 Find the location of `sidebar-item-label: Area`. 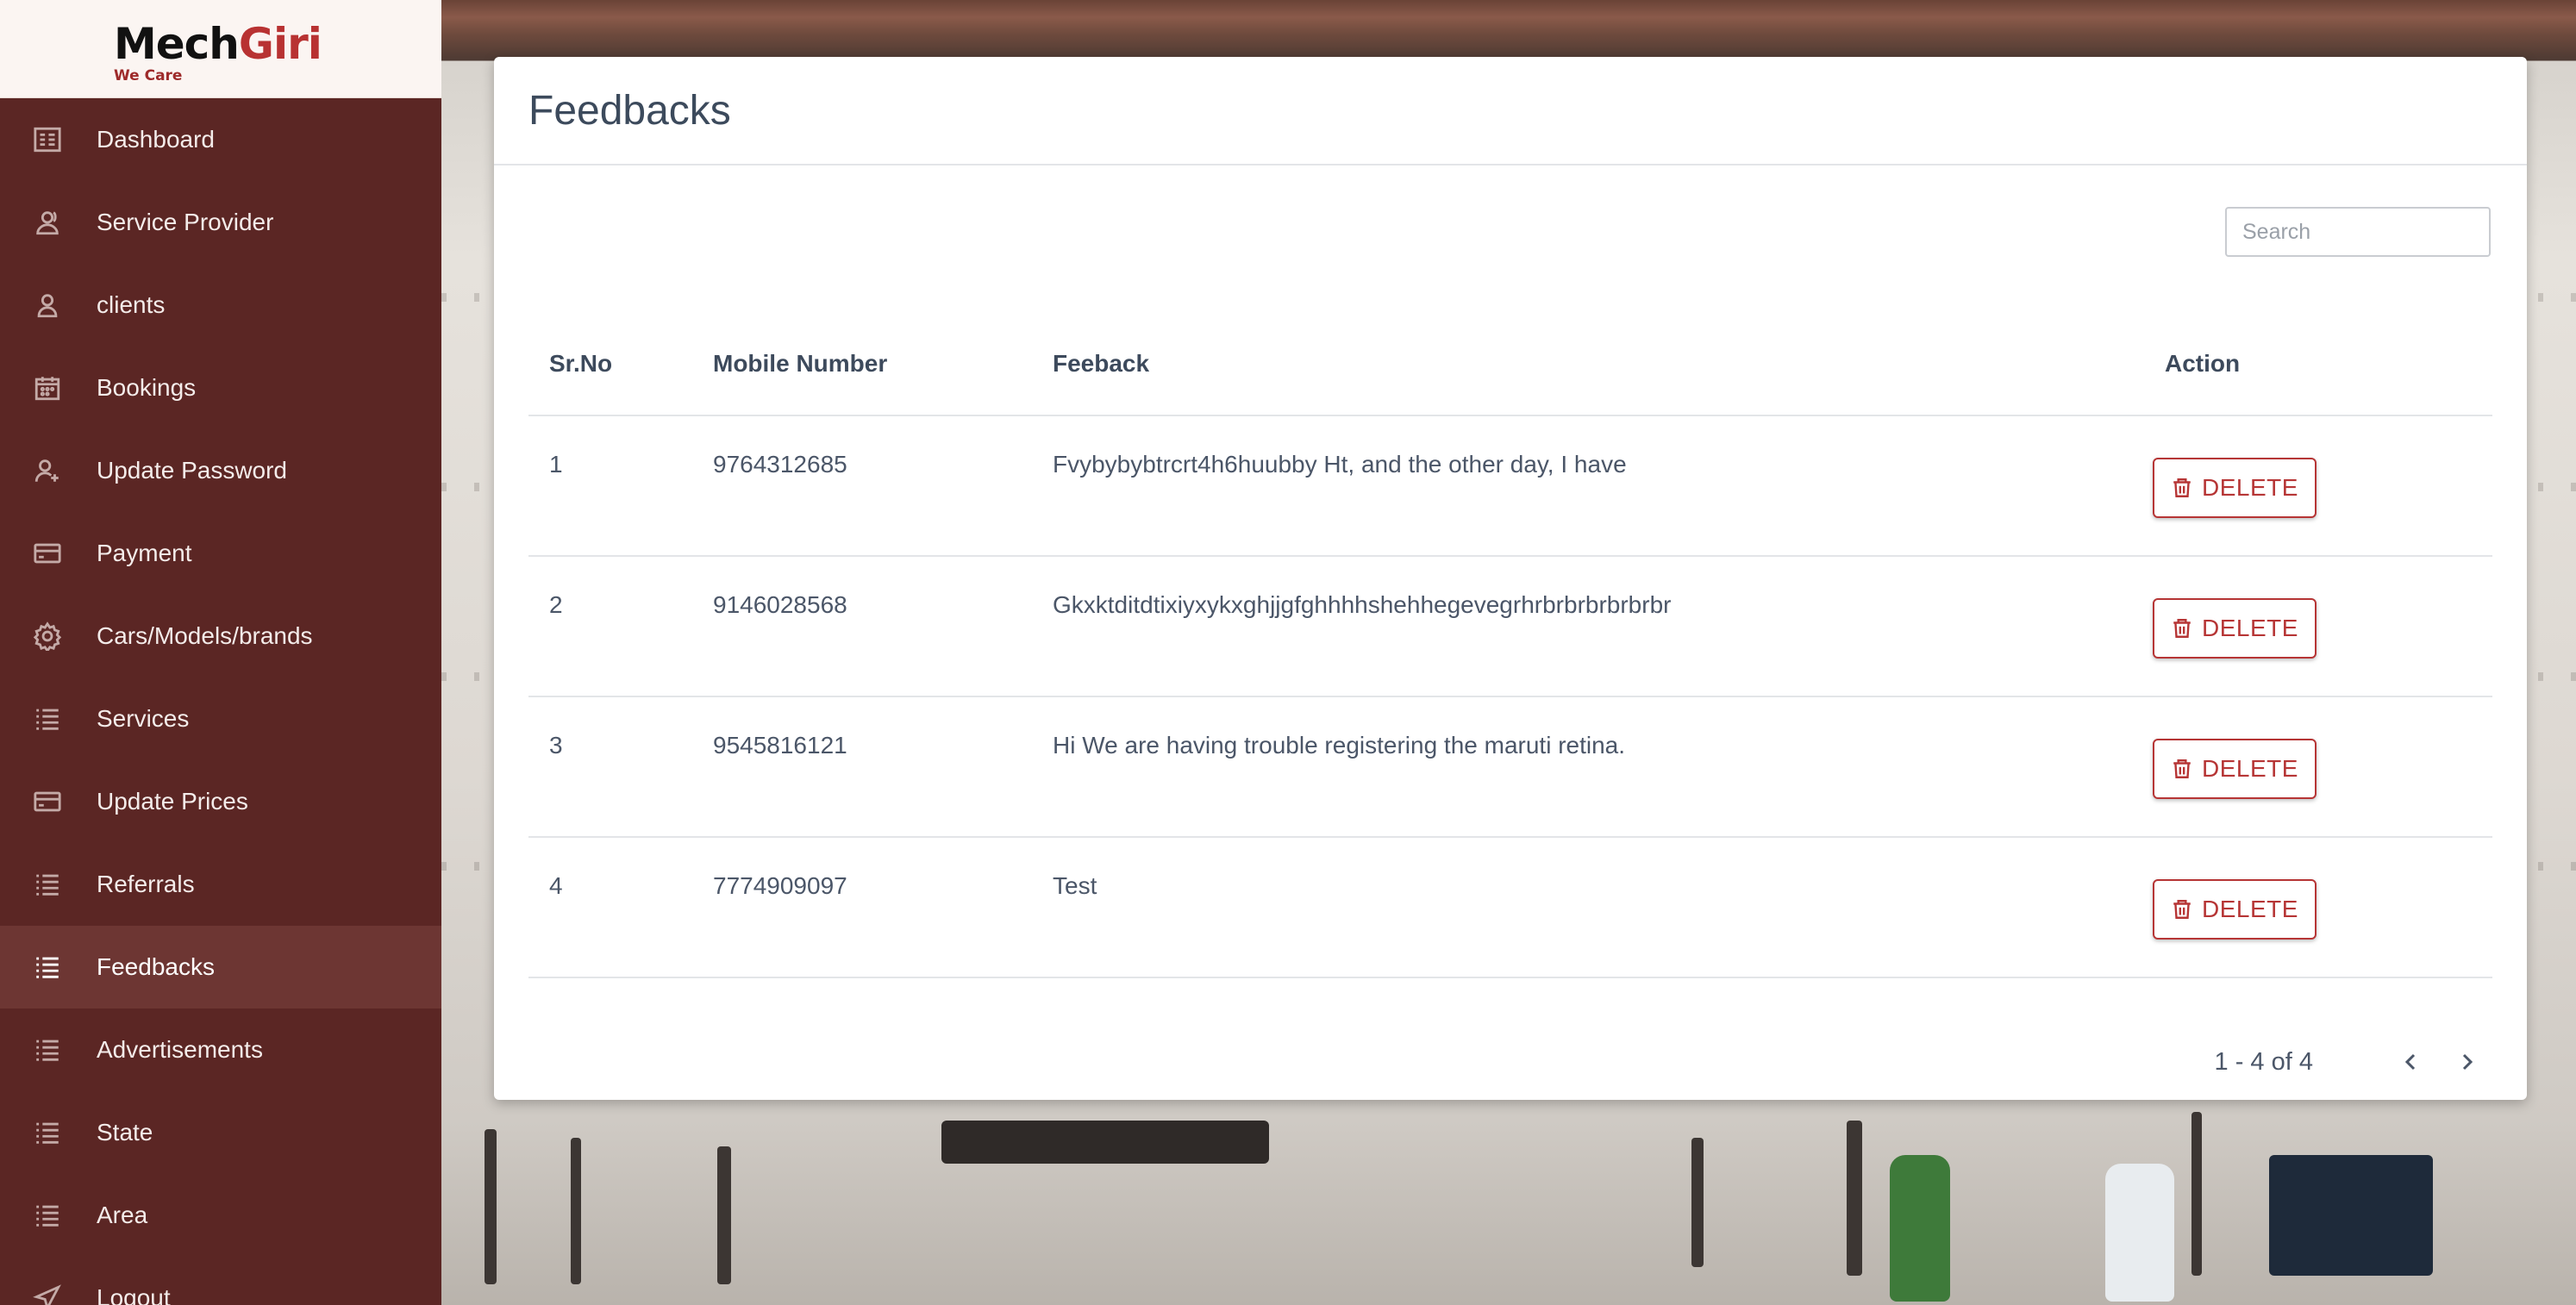

sidebar-item-label: Area is located at coordinates (122, 1215).